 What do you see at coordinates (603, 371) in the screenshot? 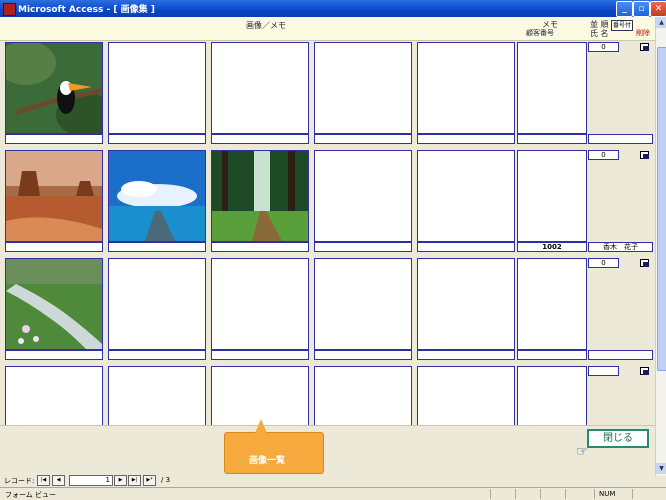
I see `order-number-field` at bounding box center [603, 371].